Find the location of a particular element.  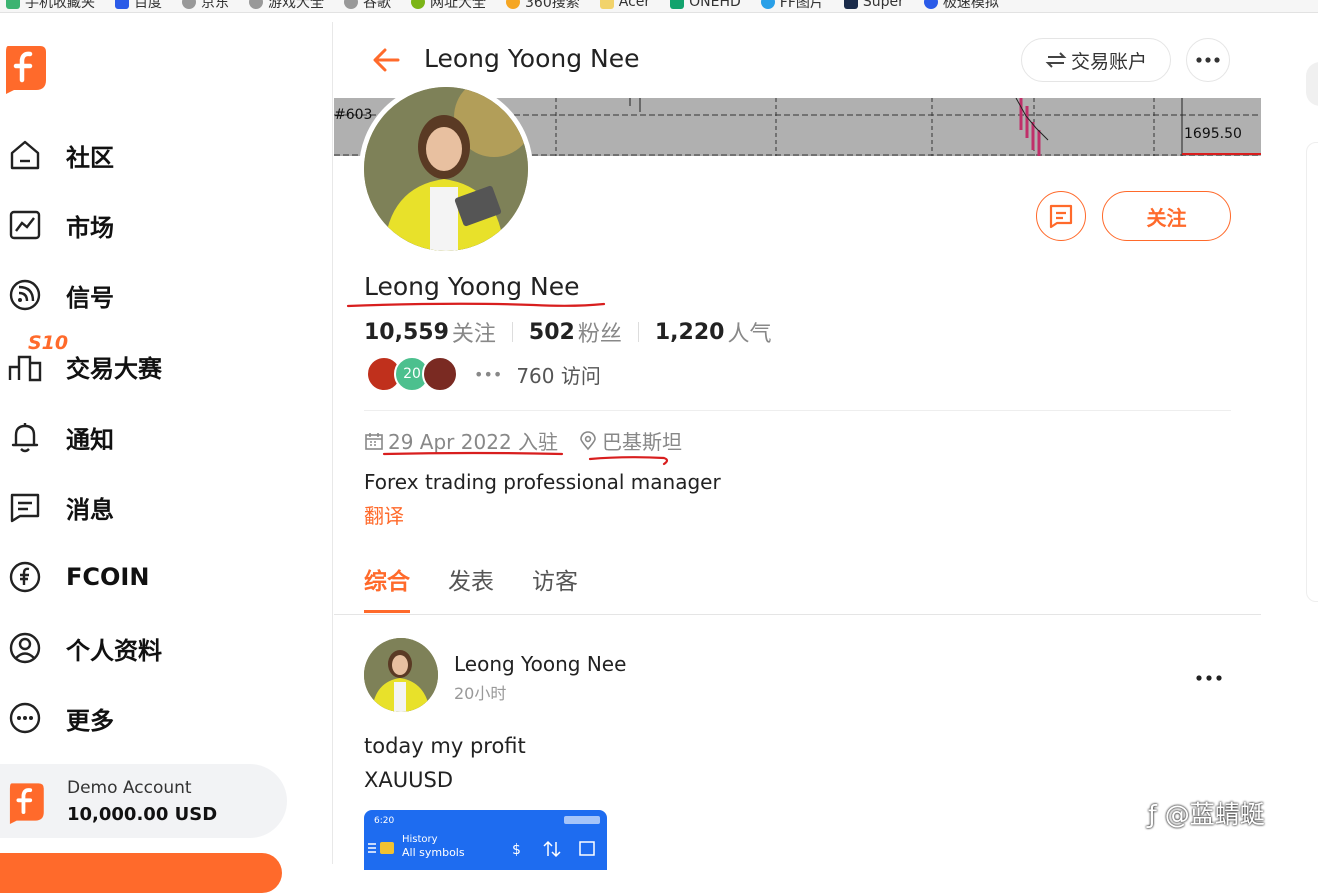

profile-avatar is located at coordinates (446, 169).